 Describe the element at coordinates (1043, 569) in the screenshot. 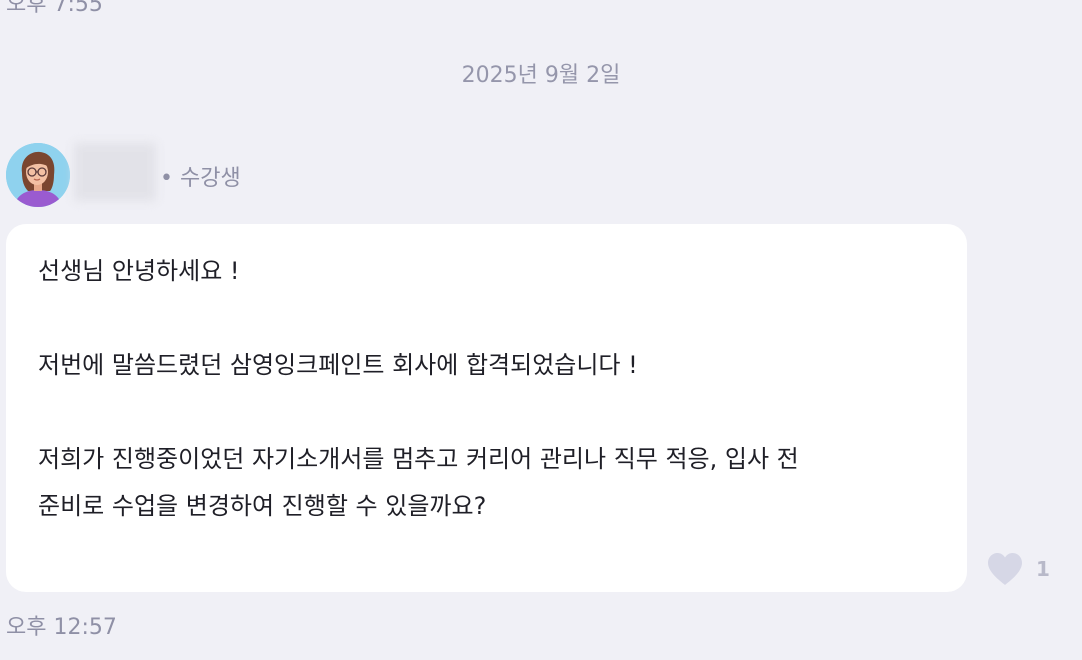

I see `reaction-count: 1` at that location.